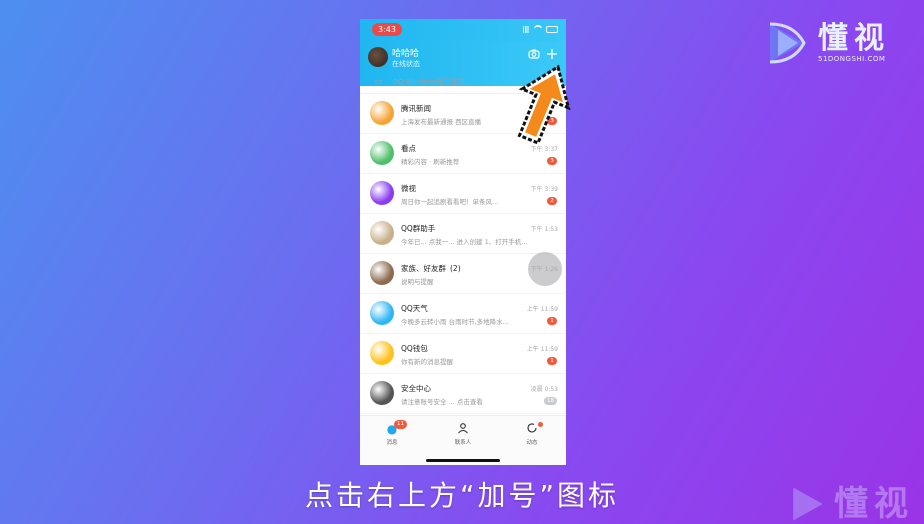 Image resolution: width=924 pixels, height=524 pixels. I want to click on tab-messages: ● 11 消息, so click(392, 433).